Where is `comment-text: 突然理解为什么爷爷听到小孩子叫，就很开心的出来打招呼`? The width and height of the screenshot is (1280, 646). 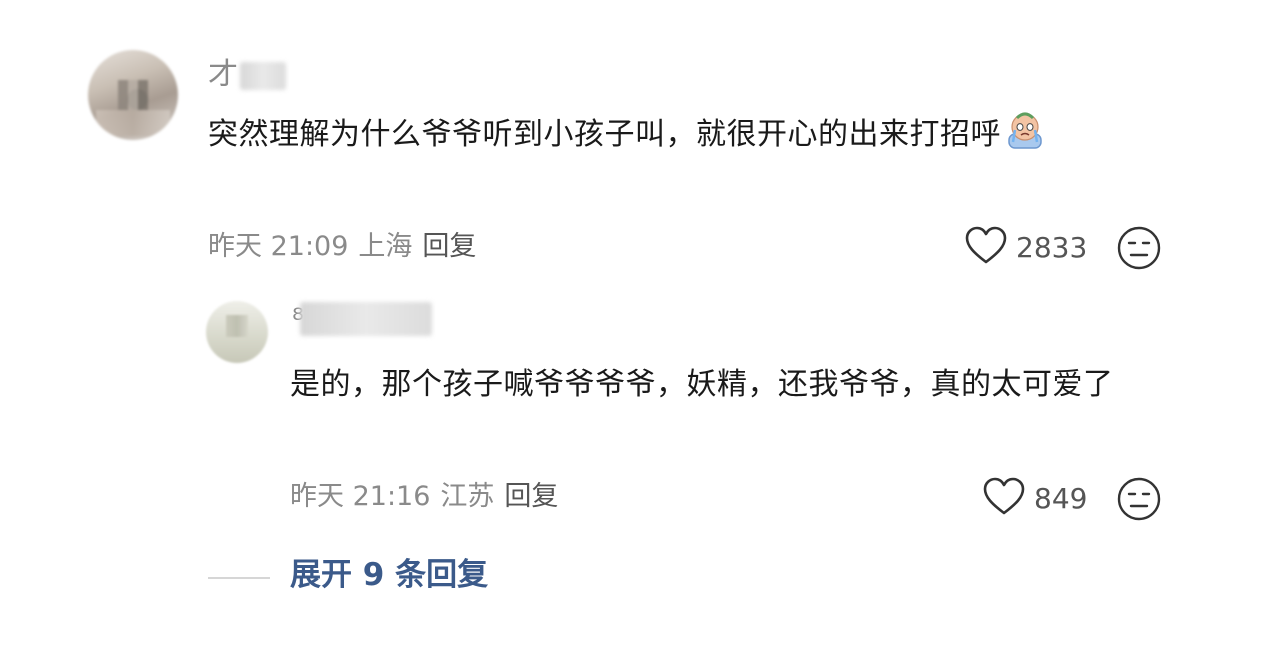
comment-text: 突然理解为什么爷爷听到小孩子叫，就很开心的出来打招呼 is located at coordinates (604, 134).